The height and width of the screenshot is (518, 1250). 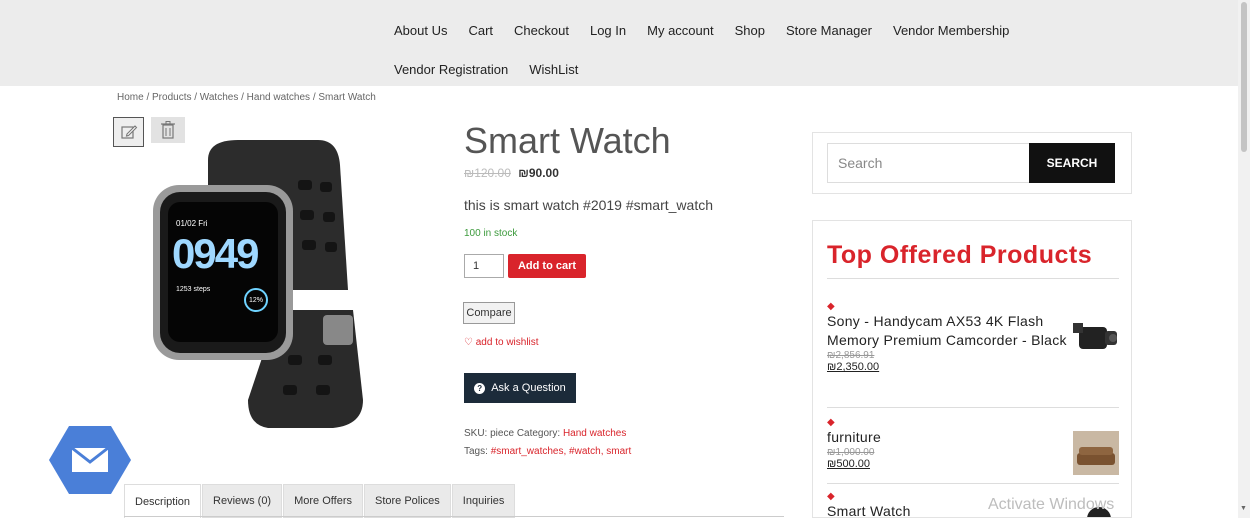 What do you see at coordinates (407, 501) in the screenshot?
I see `tab-store-policies: Store Polices` at bounding box center [407, 501].